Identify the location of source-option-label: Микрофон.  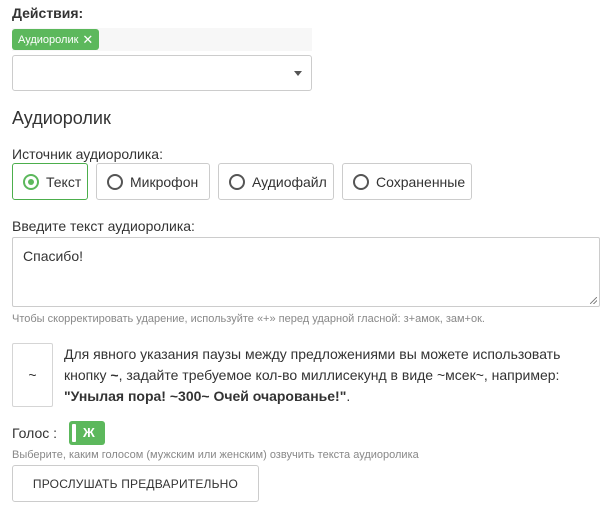
(164, 181).